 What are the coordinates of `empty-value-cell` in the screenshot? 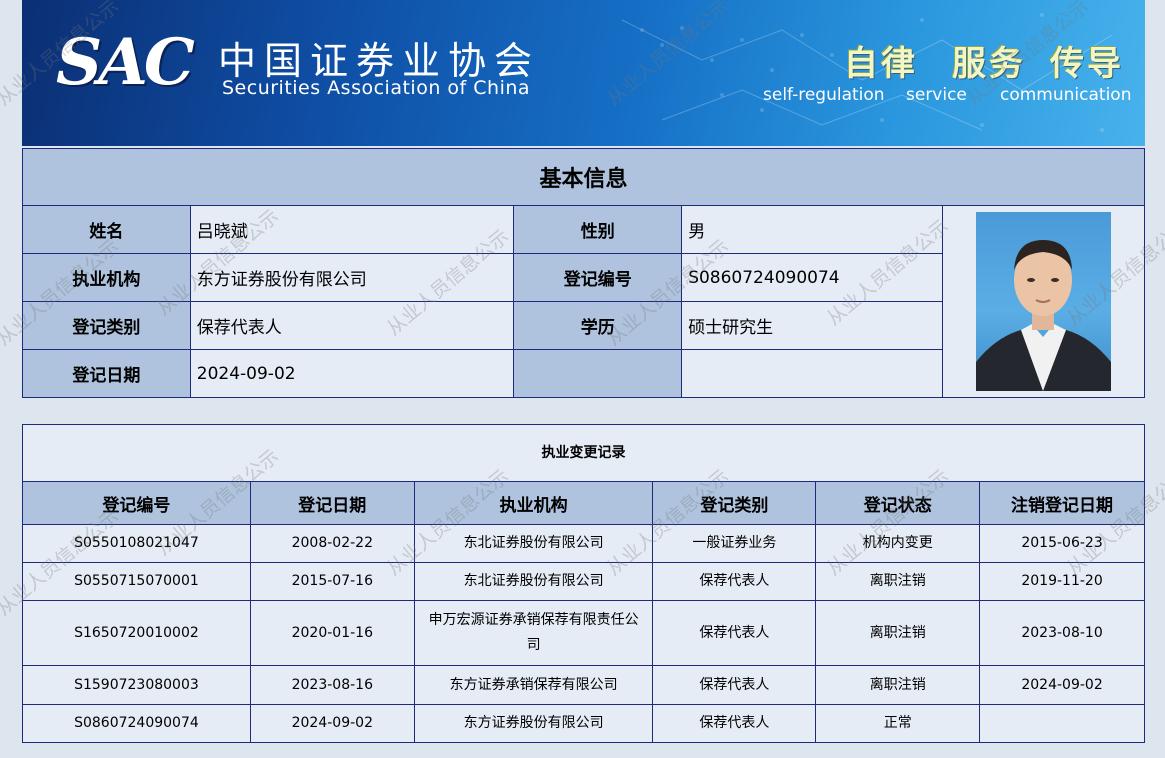 It's located at (812, 373).